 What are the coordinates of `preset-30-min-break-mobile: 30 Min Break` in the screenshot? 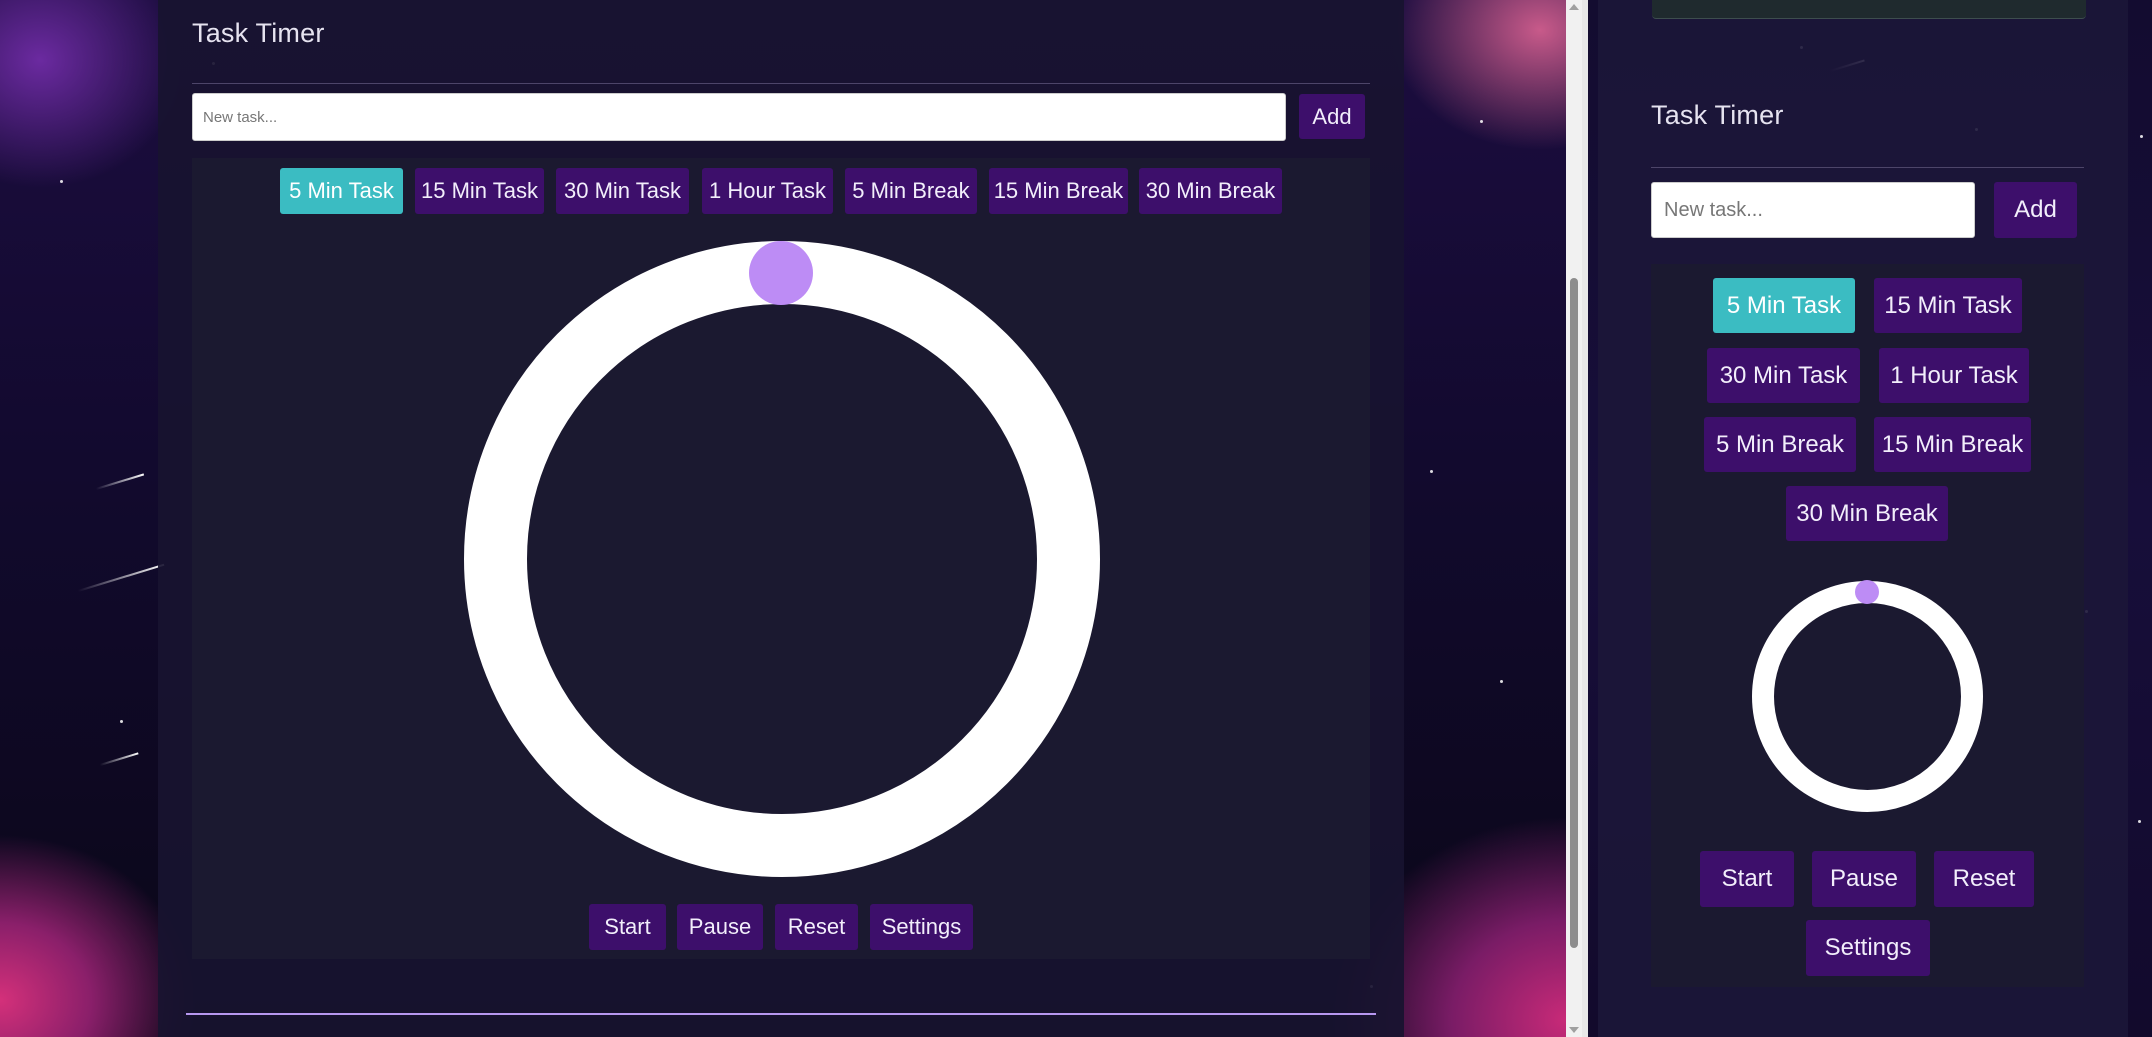 It's located at (1867, 513).